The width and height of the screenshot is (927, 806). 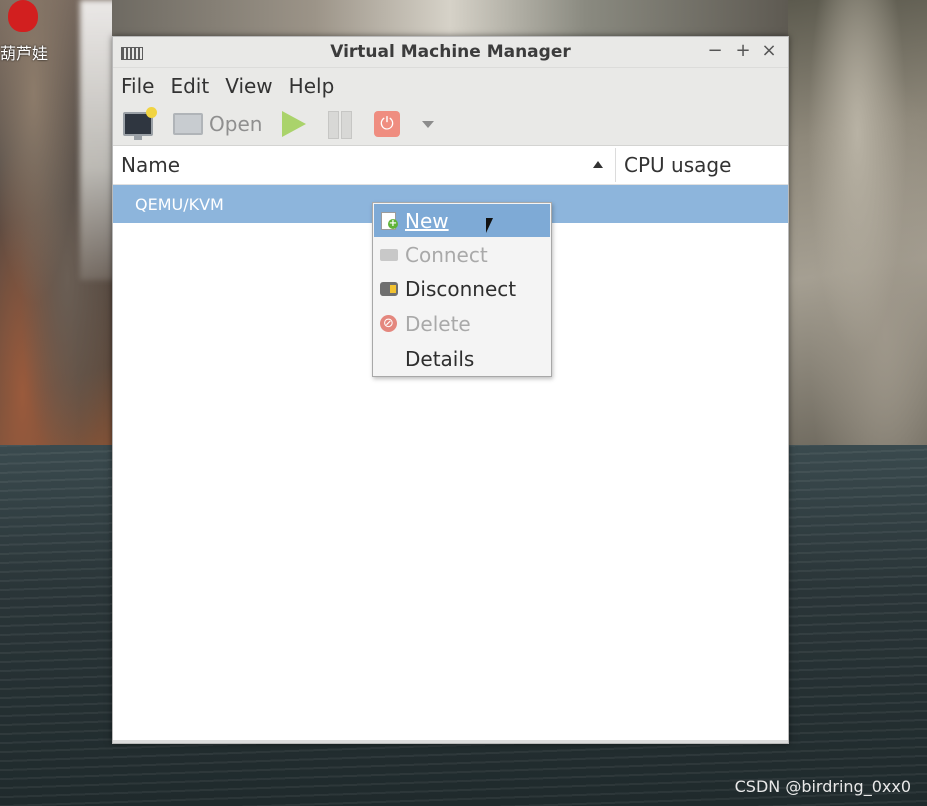 I want to click on minimize-button: −, so click(x=715, y=50).